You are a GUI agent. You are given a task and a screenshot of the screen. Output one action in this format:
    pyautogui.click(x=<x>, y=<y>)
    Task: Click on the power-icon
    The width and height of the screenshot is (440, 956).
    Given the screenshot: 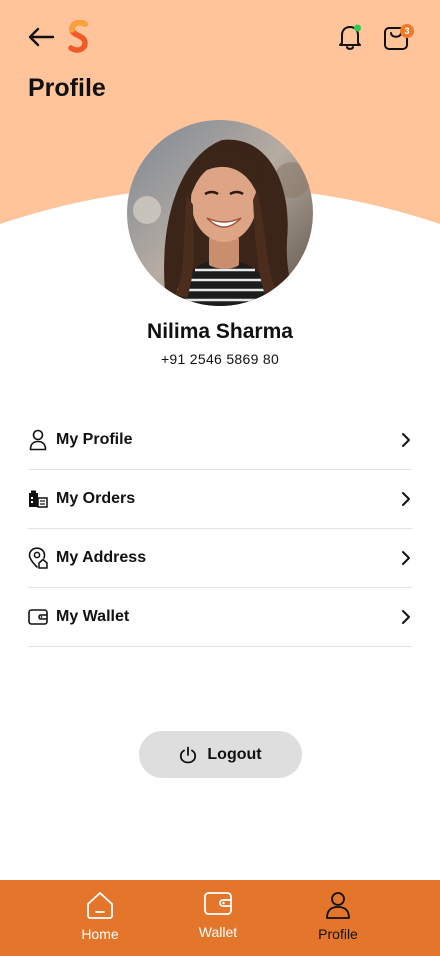 What is the action you would take?
    pyautogui.click(x=188, y=754)
    